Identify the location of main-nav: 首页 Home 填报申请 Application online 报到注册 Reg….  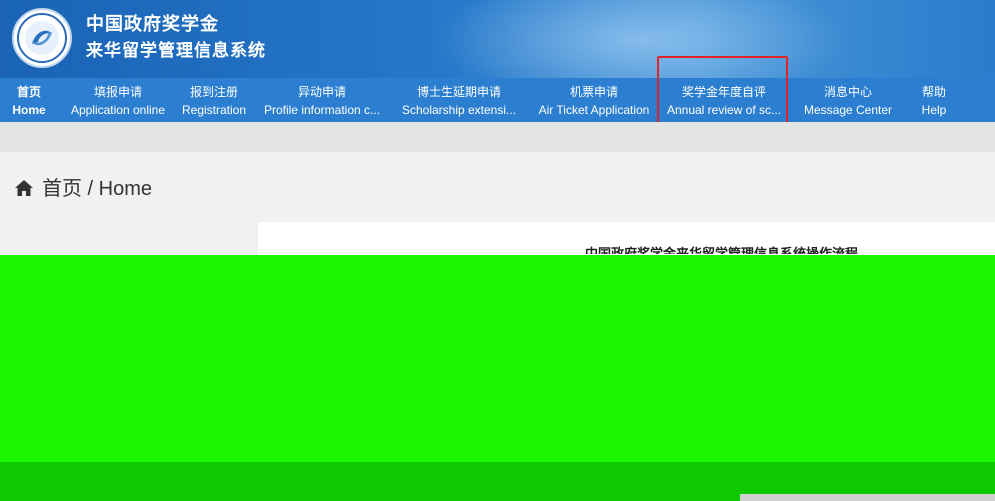
(497, 100).